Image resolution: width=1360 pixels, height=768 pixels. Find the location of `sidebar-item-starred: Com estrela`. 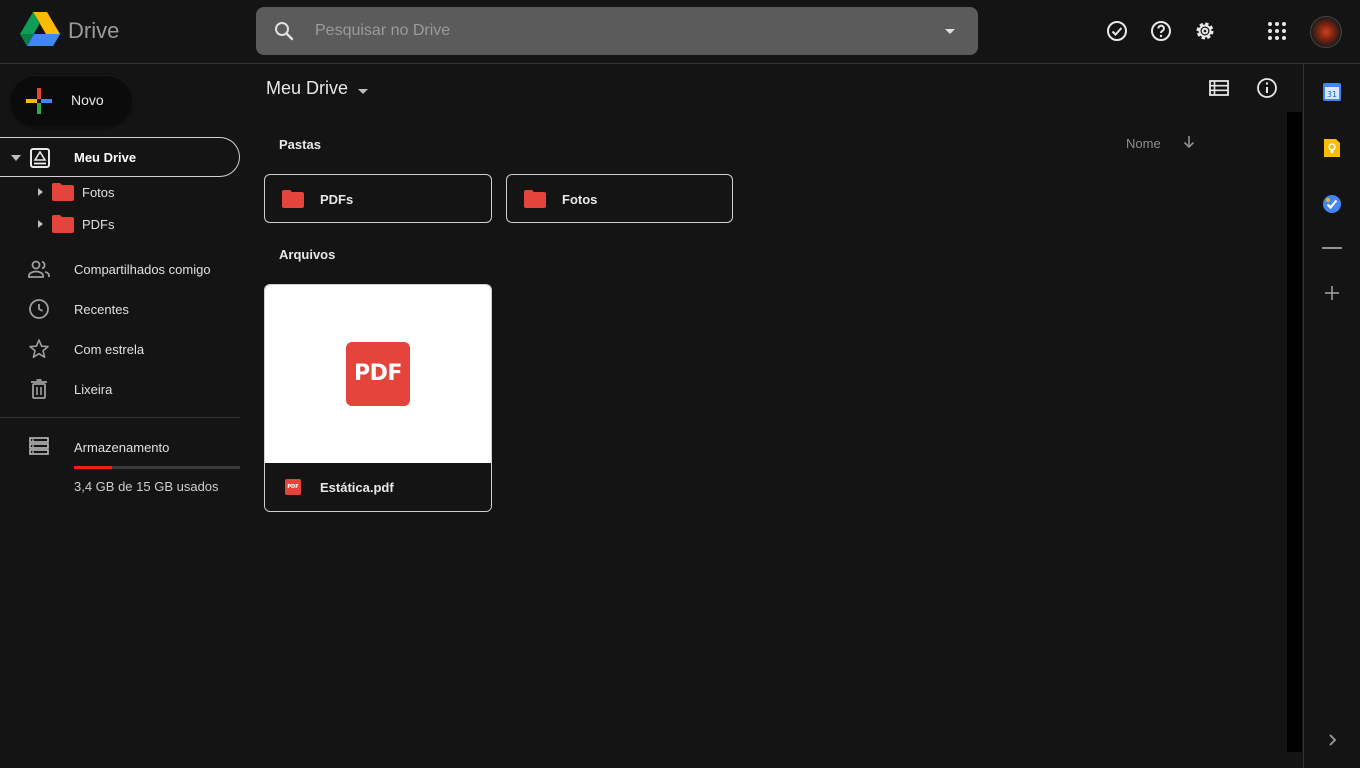

sidebar-item-starred: Com estrela is located at coordinates (120, 349).